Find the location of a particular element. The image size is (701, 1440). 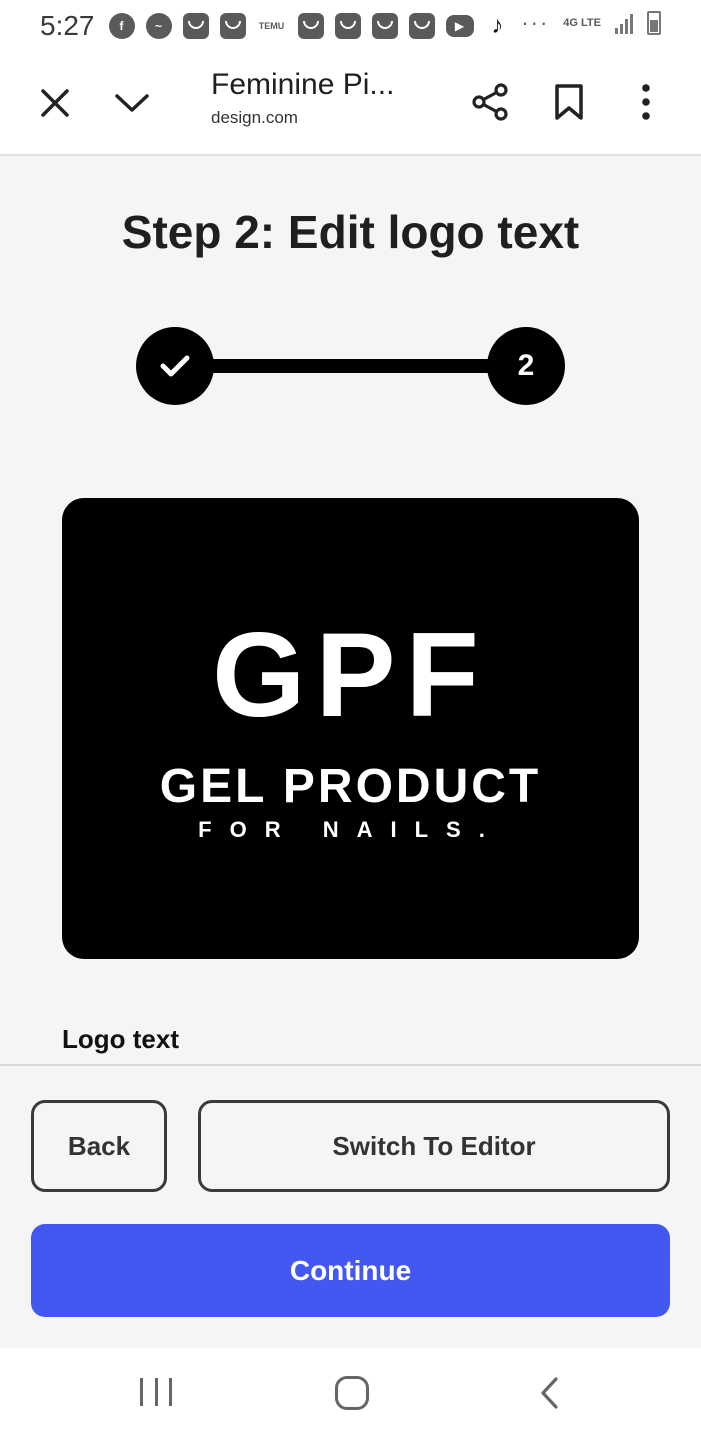

system-back-button is located at coordinates (549, 1393).